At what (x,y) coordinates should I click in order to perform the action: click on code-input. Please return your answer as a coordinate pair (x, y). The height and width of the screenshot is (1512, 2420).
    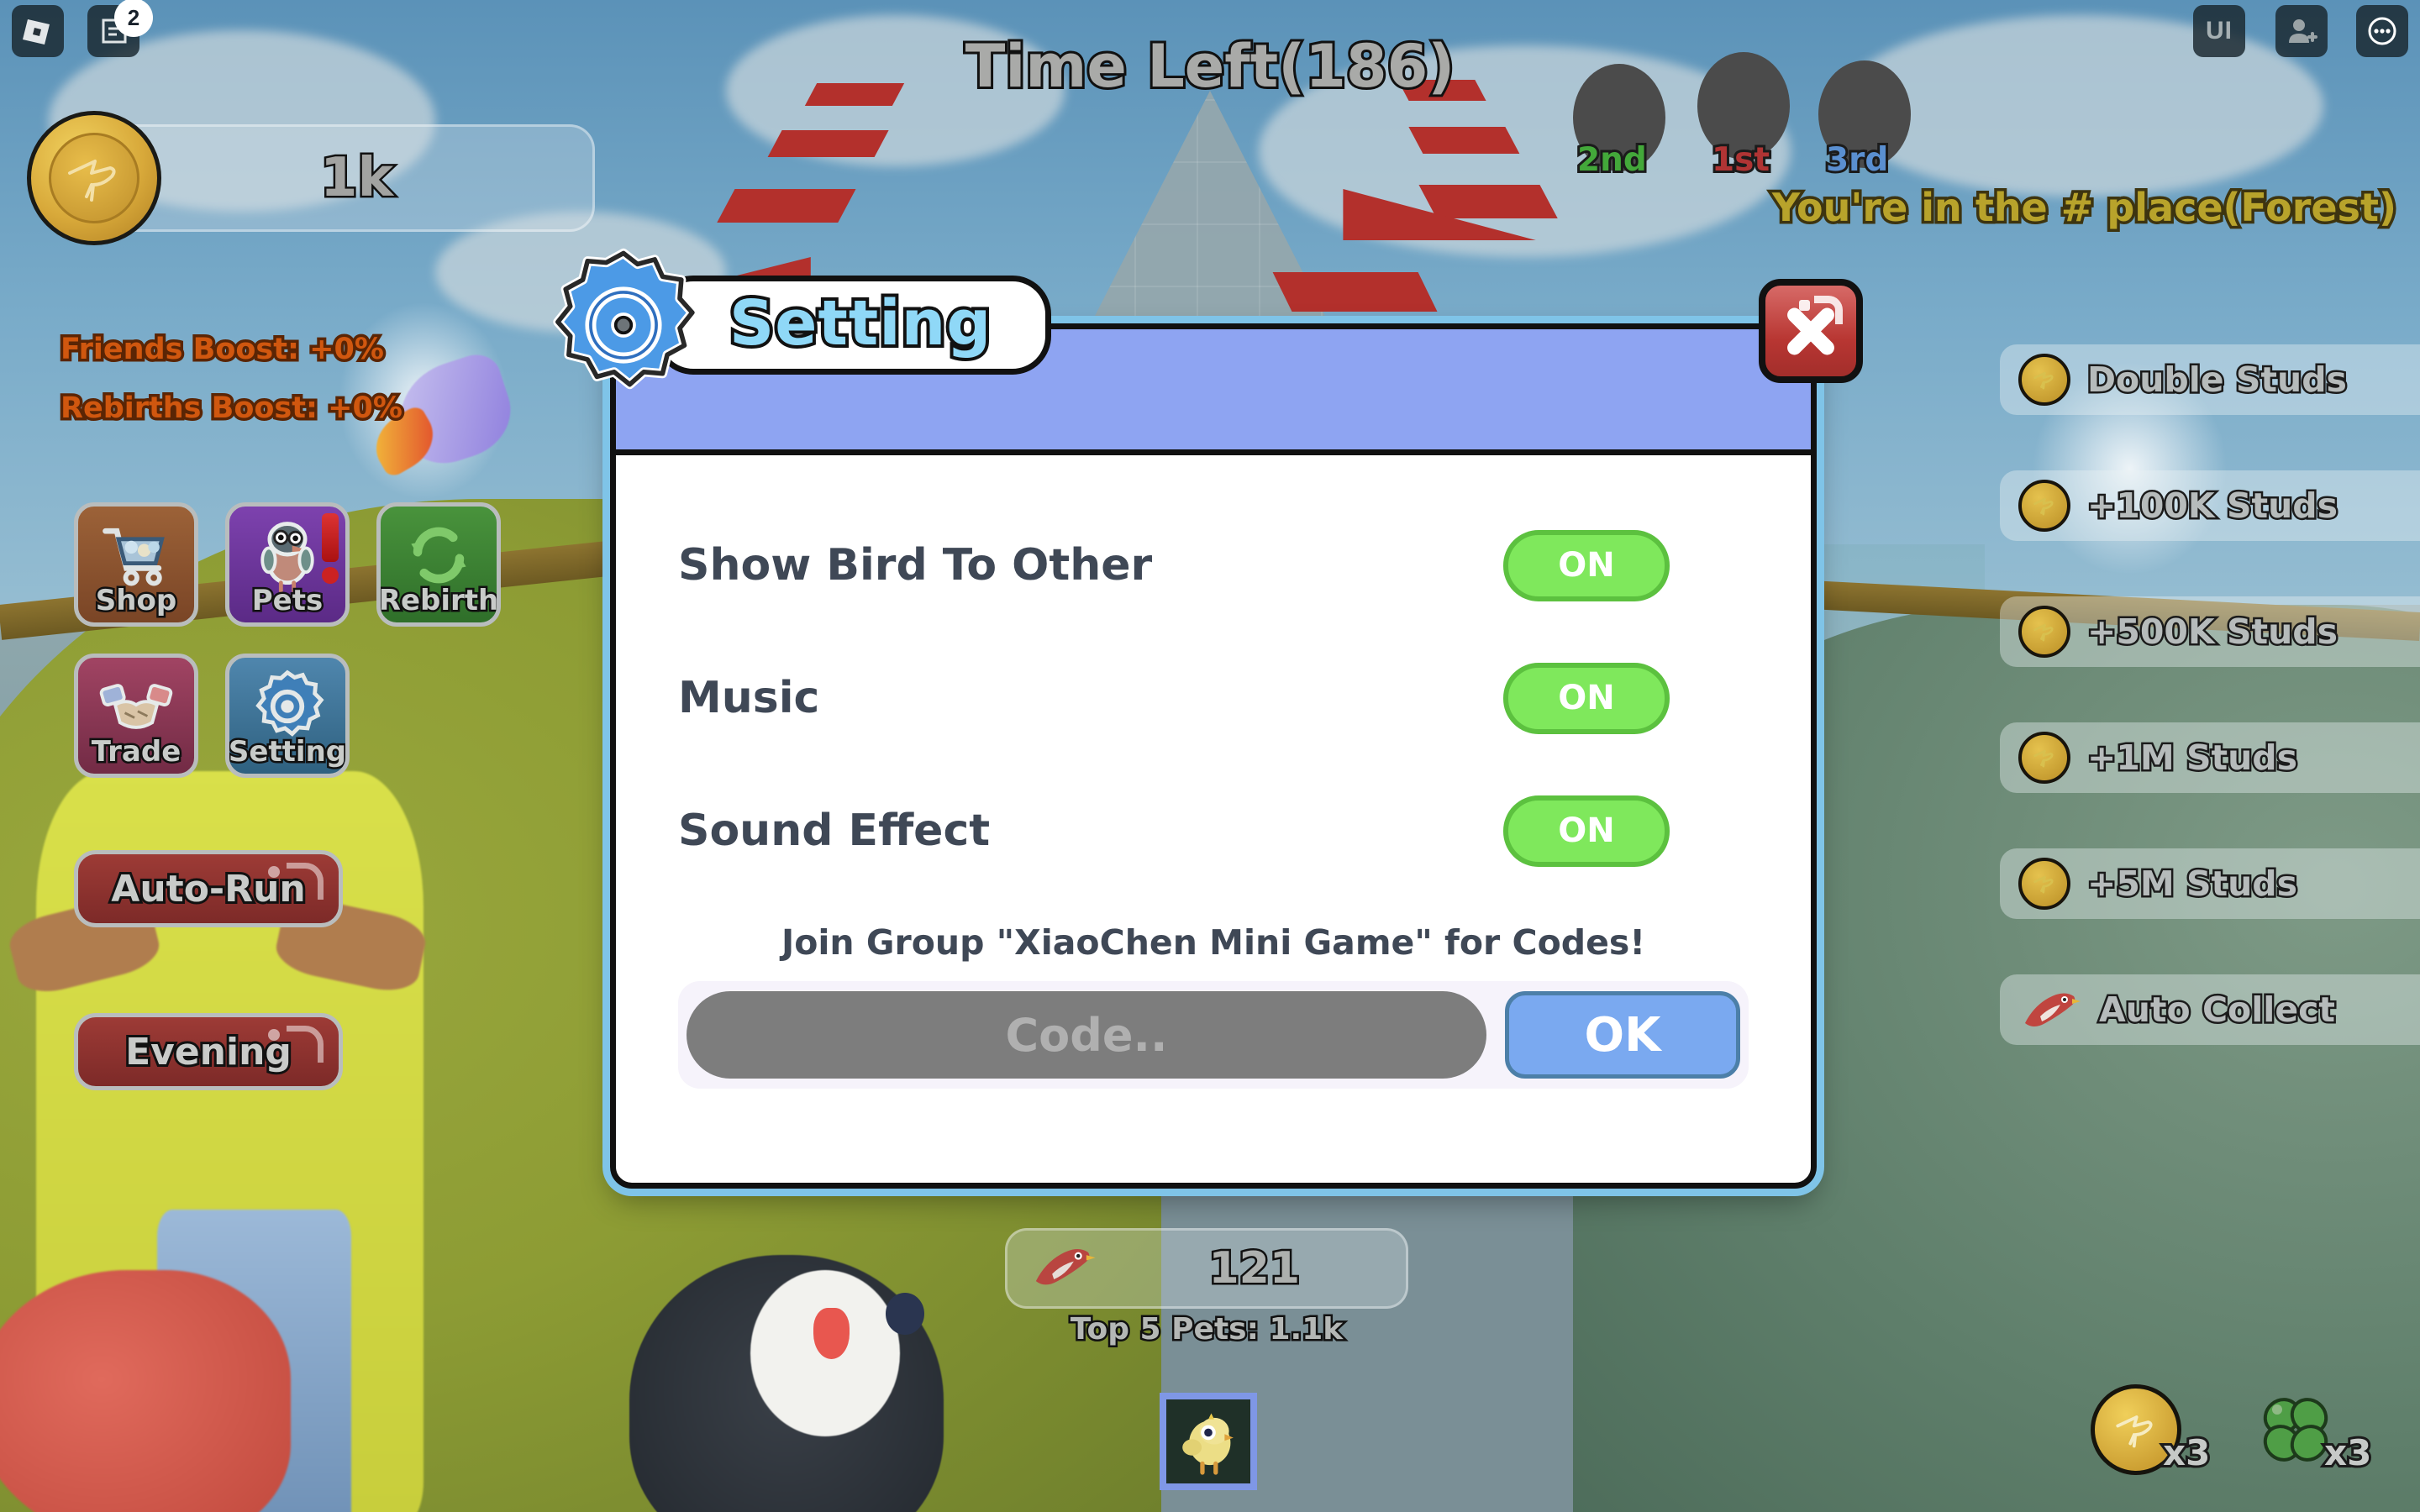
    Looking at the image, I should click on (1086, 1035).